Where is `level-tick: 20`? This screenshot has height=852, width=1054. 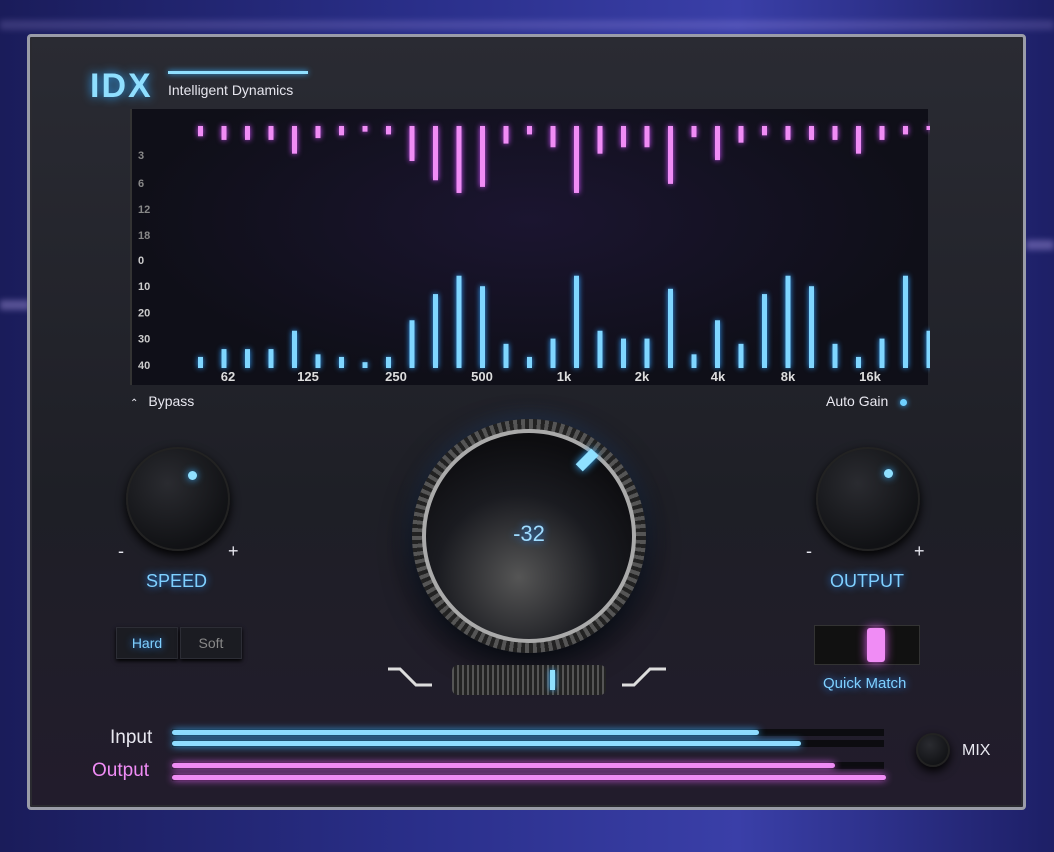
level-tick: 20 is located at coordinates (144, 313).